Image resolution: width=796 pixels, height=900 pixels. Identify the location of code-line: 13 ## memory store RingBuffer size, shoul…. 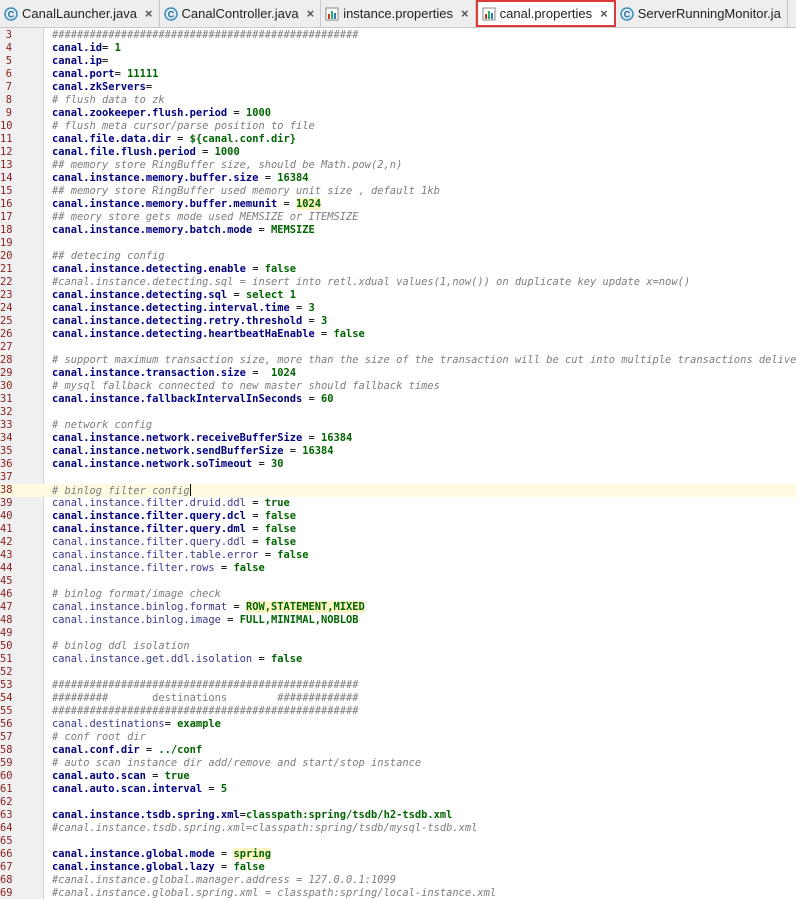
(398, 165).